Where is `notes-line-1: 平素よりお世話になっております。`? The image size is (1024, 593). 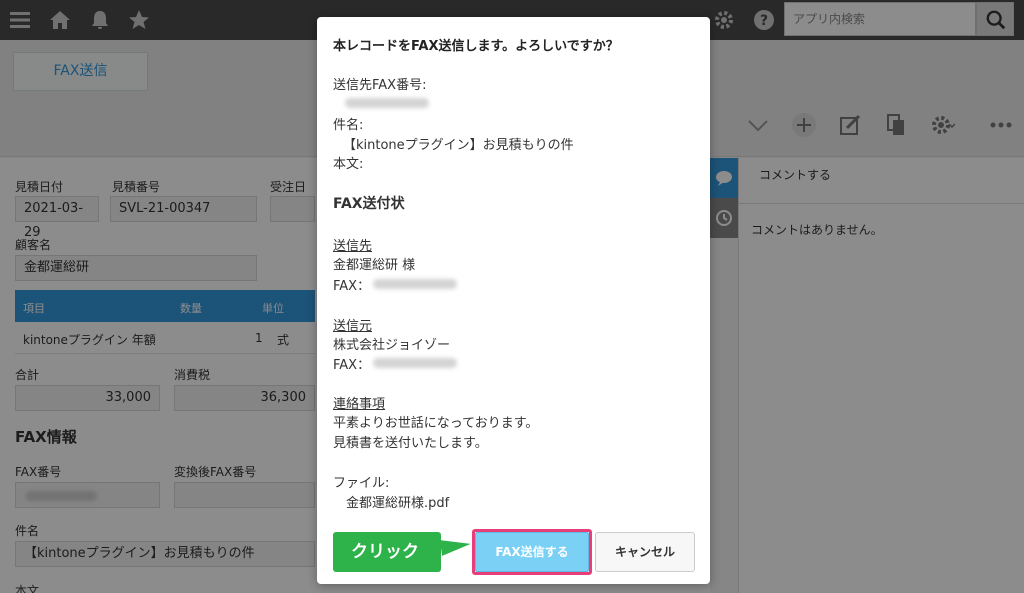
notes-line-1: 平素よりお世話になっております。 is located at coordinates (436, 423).